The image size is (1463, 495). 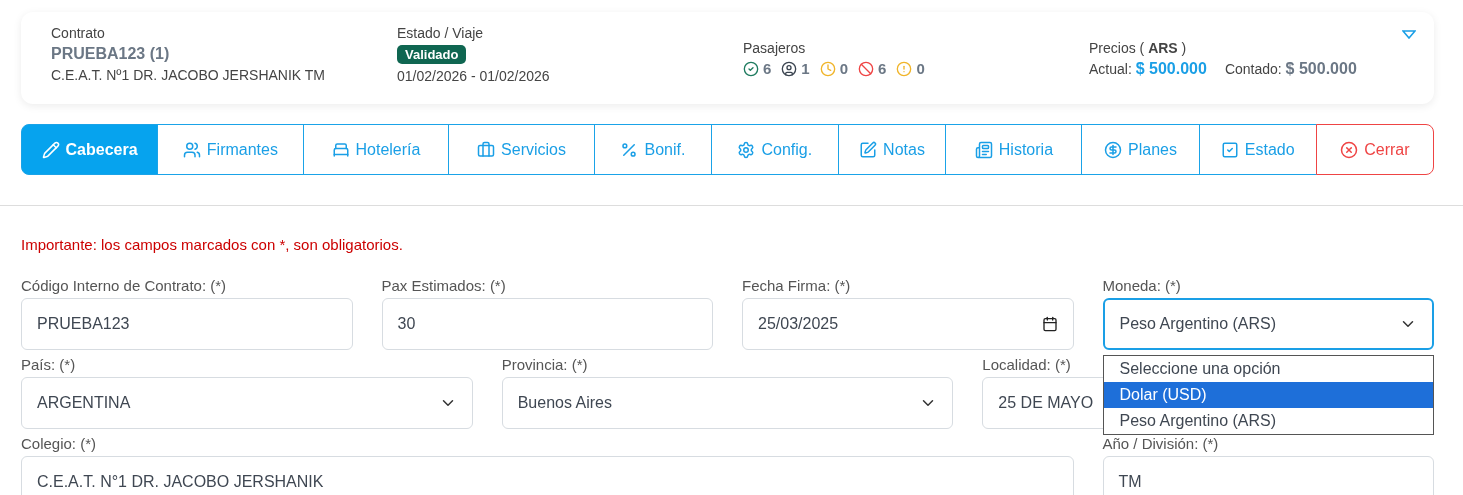 What do you see at coordinates (1160, 443) in the screenshot?
I see `field-label: Año / División: (*)` at bounding box center [1160, 443].